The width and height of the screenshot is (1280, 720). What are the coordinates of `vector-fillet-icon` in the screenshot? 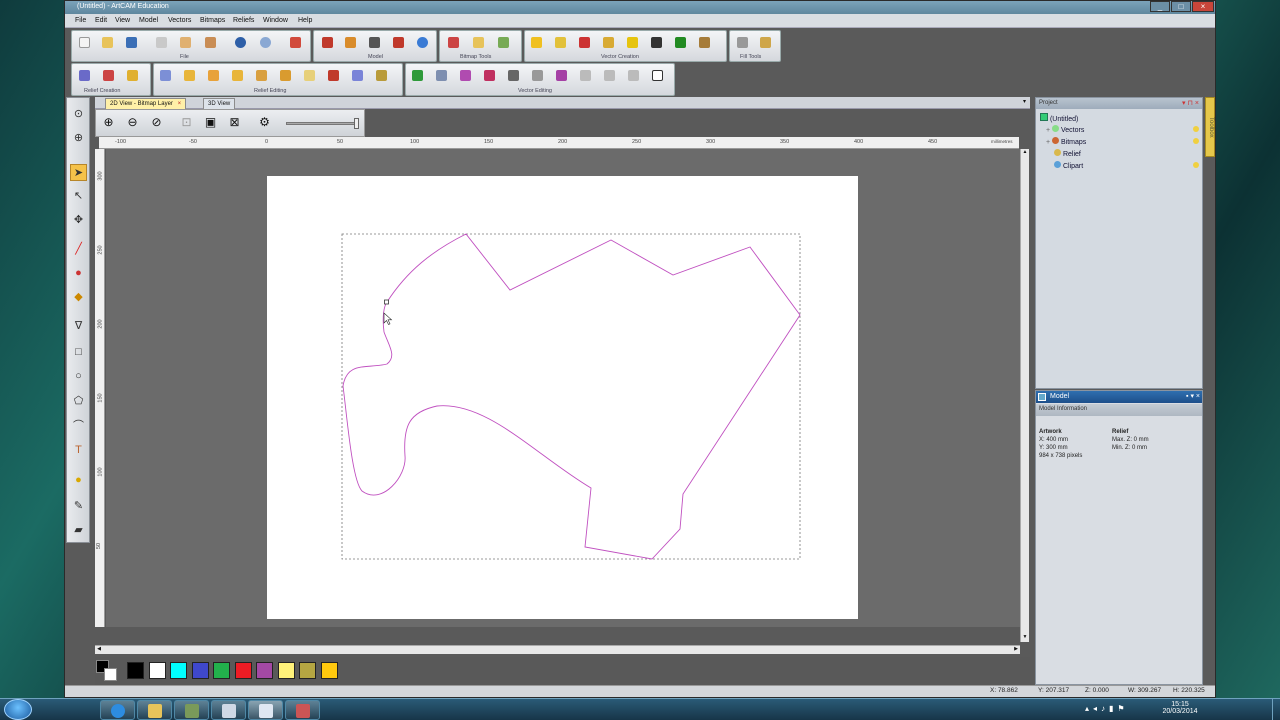 It's located at (537, 75).